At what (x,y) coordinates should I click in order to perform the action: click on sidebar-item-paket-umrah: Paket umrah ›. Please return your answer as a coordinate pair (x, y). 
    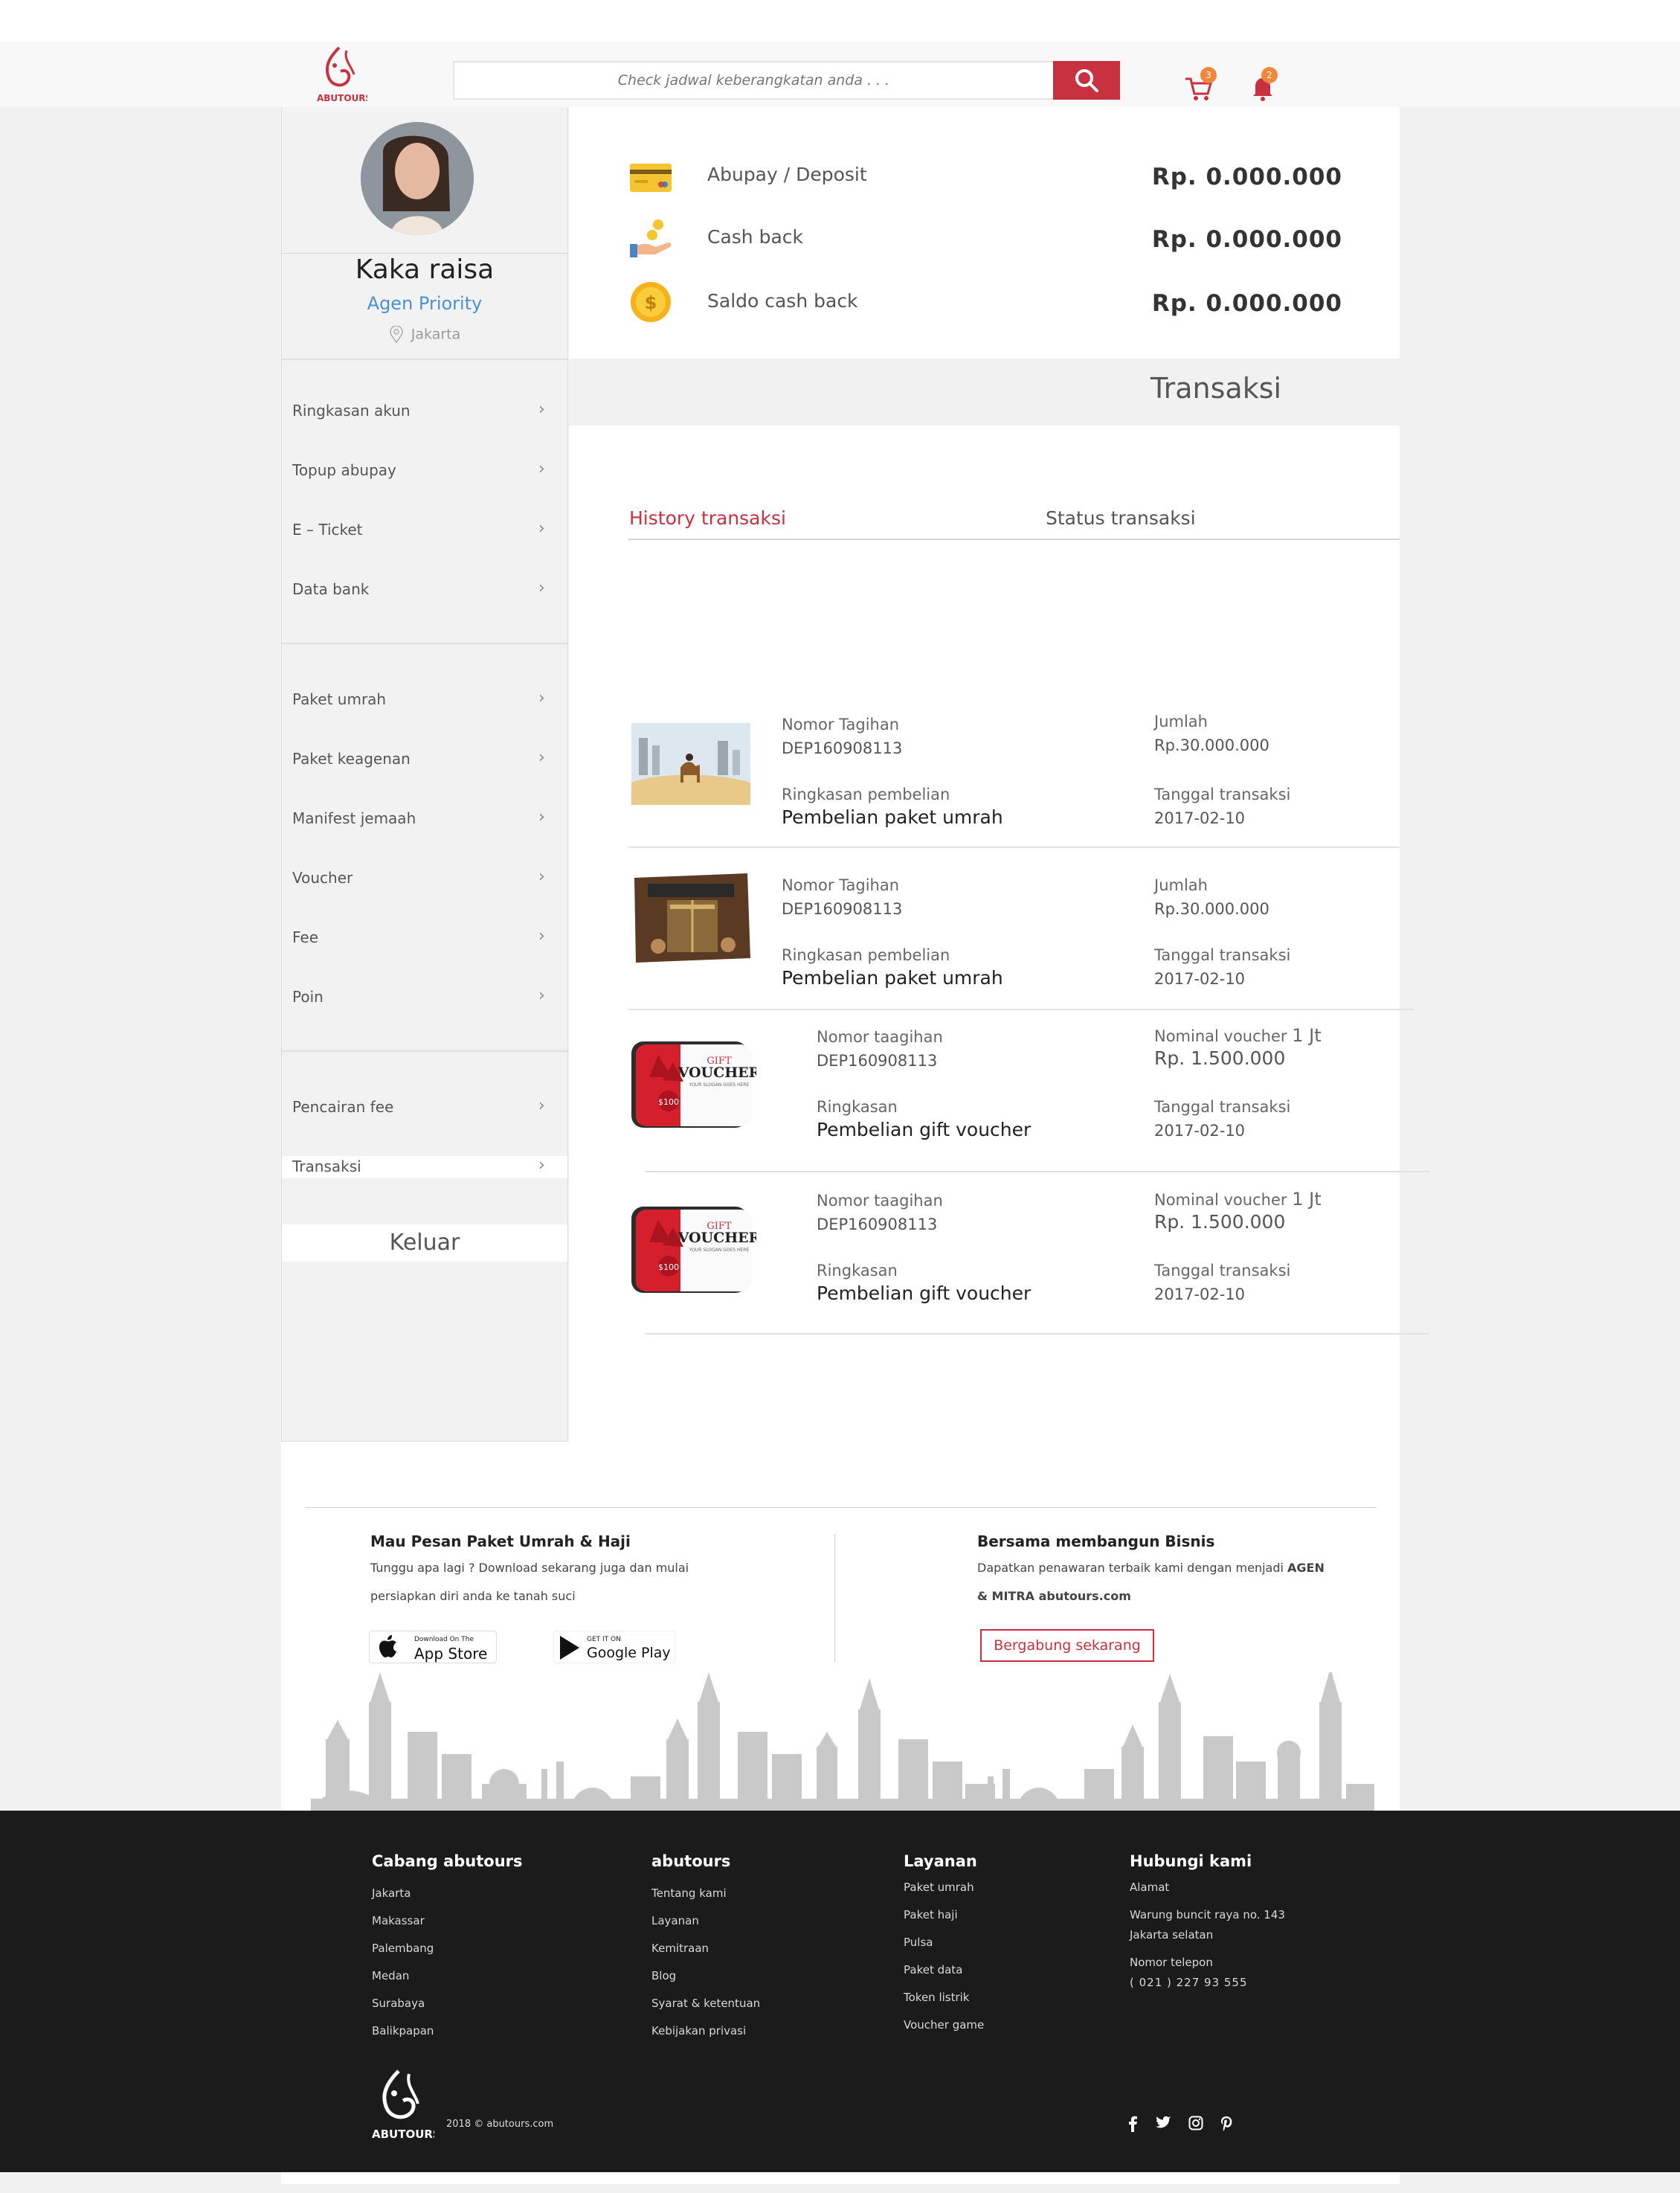
    Looking at the image, I should click on (425, 700).